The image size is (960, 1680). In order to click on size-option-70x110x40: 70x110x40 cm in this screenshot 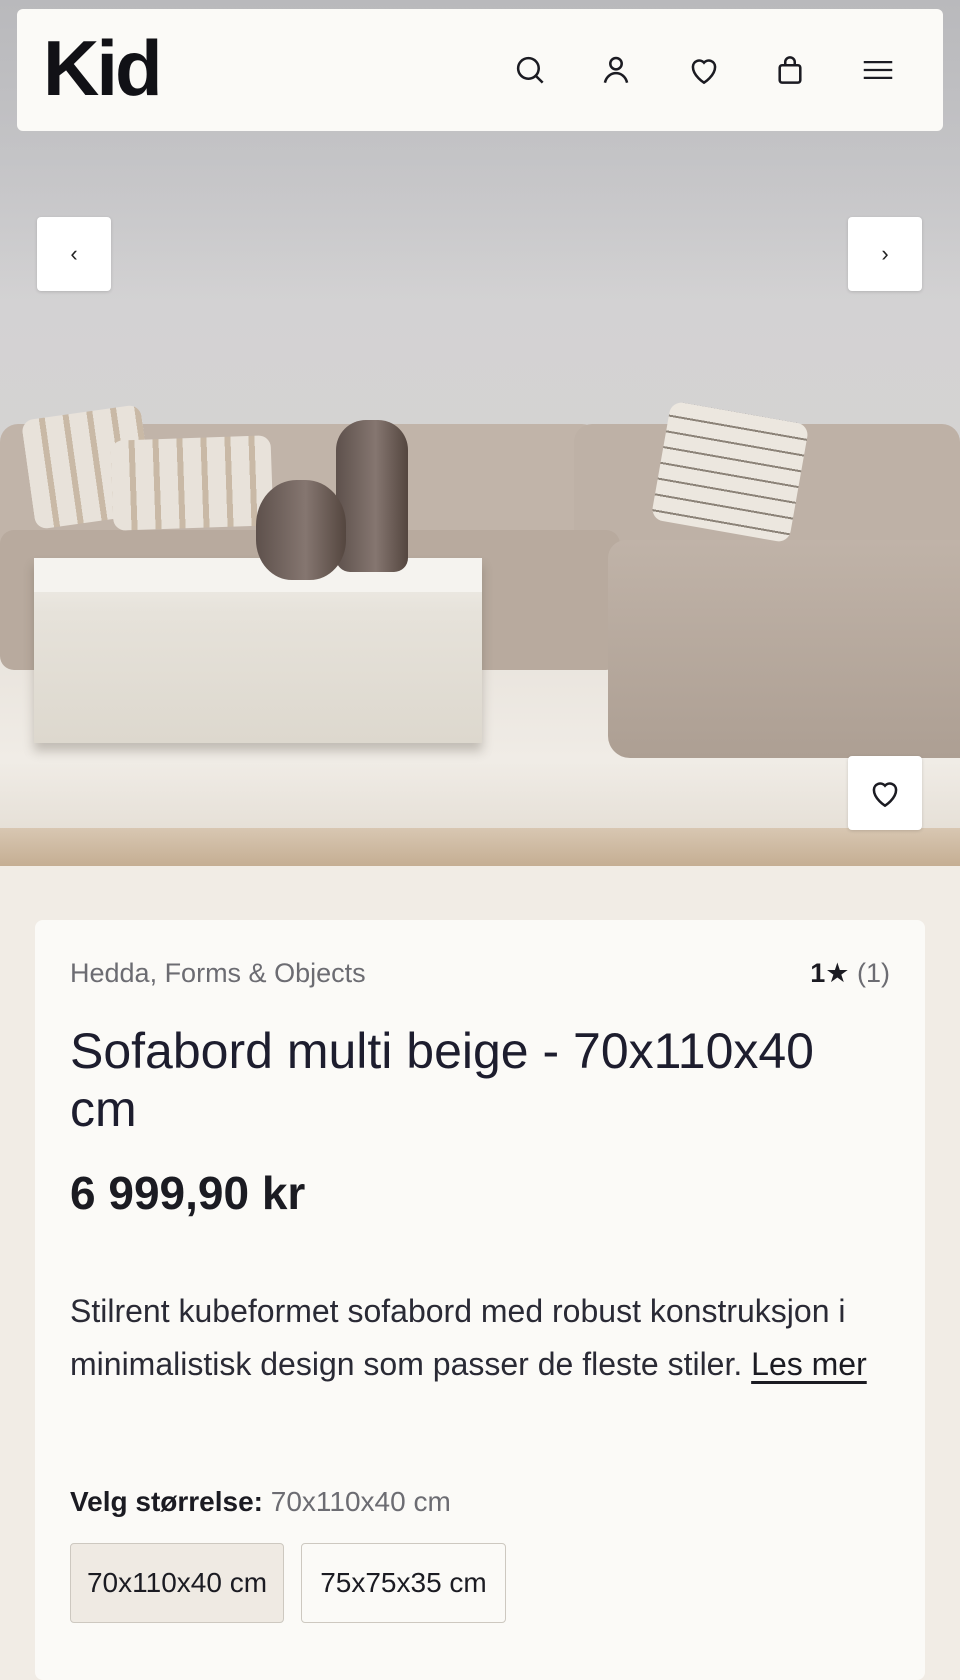, I will do `click(177, 1583)`.